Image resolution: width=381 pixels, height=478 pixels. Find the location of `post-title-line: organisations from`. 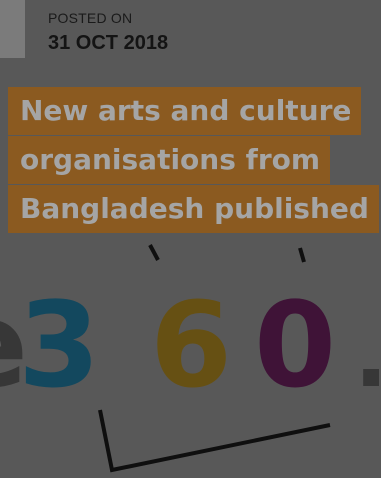

post-title-line: organisations from is located at coordinates (169, 160).